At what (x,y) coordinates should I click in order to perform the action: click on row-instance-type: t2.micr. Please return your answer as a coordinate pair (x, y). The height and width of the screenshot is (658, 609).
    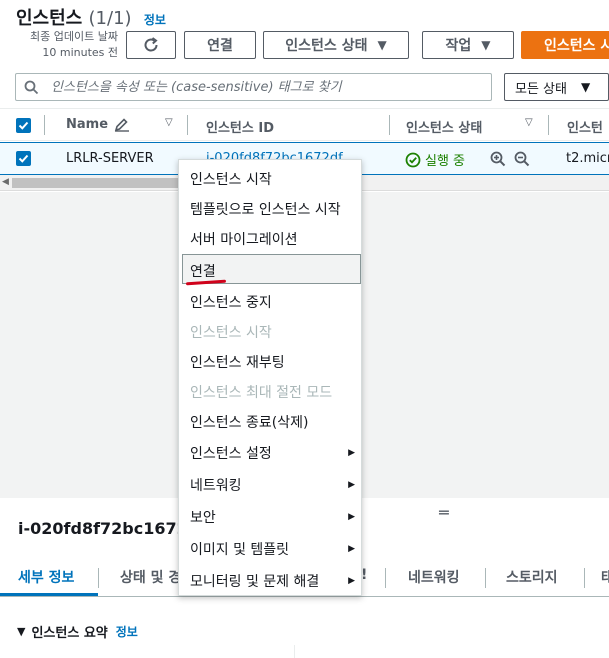
    Looking at the image, I should click on (587, 158).